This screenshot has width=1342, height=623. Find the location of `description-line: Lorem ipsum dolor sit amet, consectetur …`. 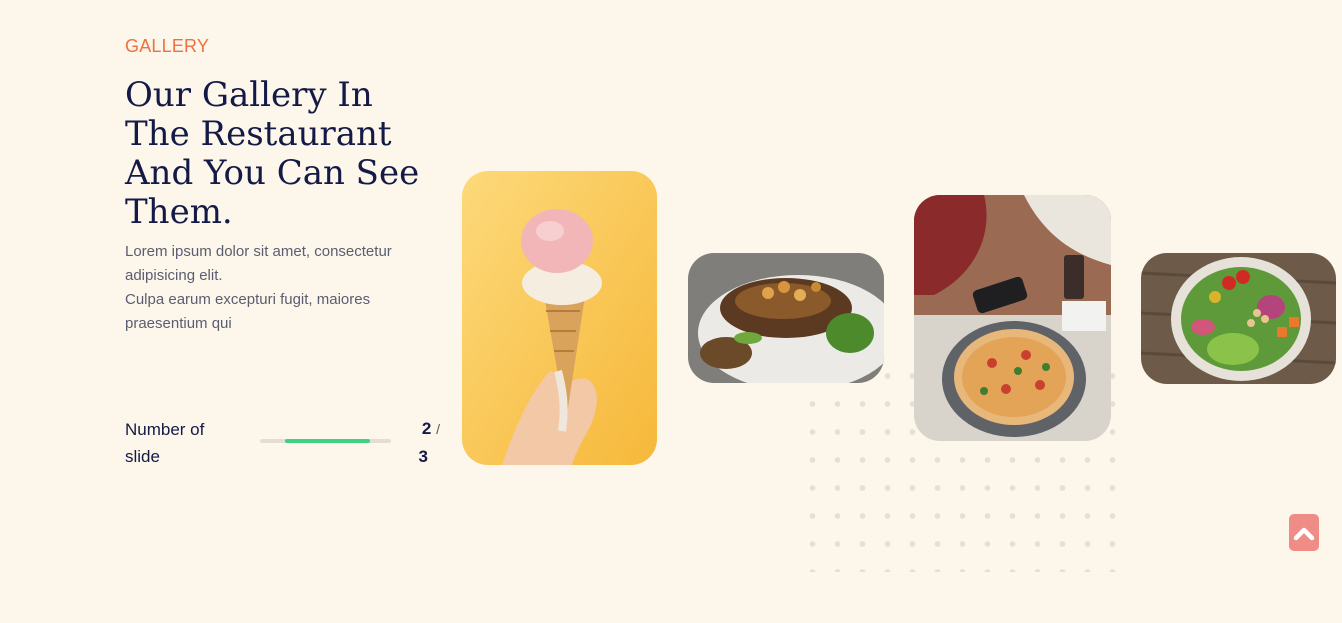

description-line: Lorem ipsum dolor sit amet, consectetur … is located at coordinates (258, 263).